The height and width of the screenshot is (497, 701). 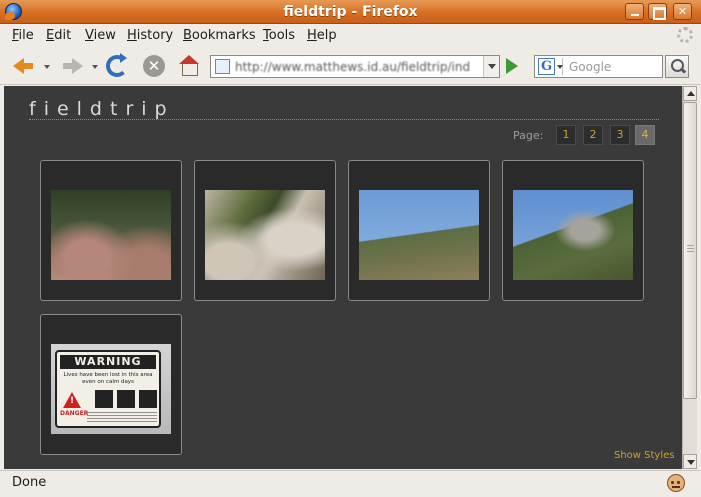 I want to click on pager-label: Page:, so click(x=528, y=135).